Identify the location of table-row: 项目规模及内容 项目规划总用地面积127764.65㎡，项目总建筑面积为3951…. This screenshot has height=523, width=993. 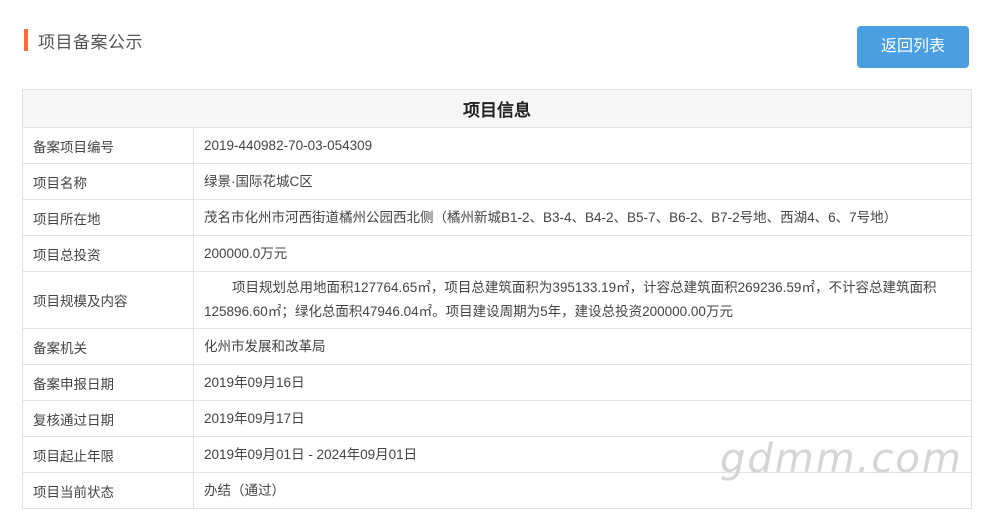
(497, 300).